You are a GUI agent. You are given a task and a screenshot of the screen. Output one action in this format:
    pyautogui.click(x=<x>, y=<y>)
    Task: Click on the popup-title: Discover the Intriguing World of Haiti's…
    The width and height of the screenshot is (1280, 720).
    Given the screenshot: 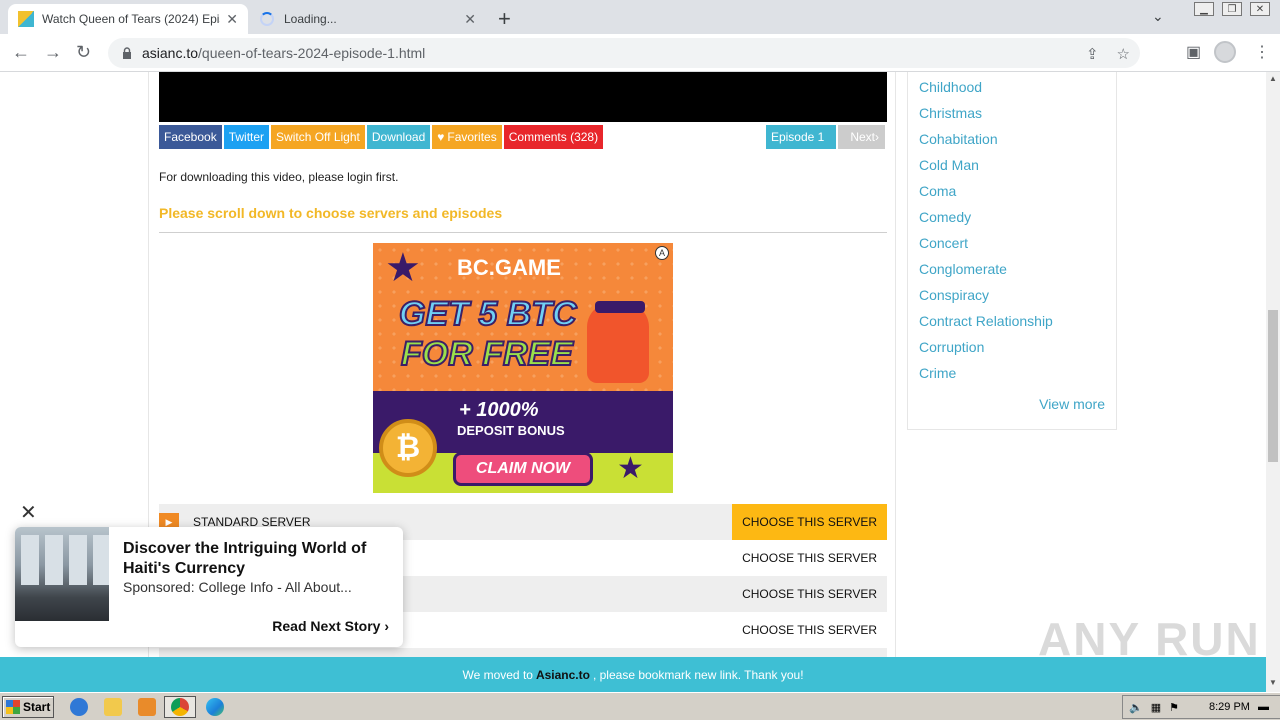 What is the action you would take?
    pyautogui.click(x=253, y=559)
    